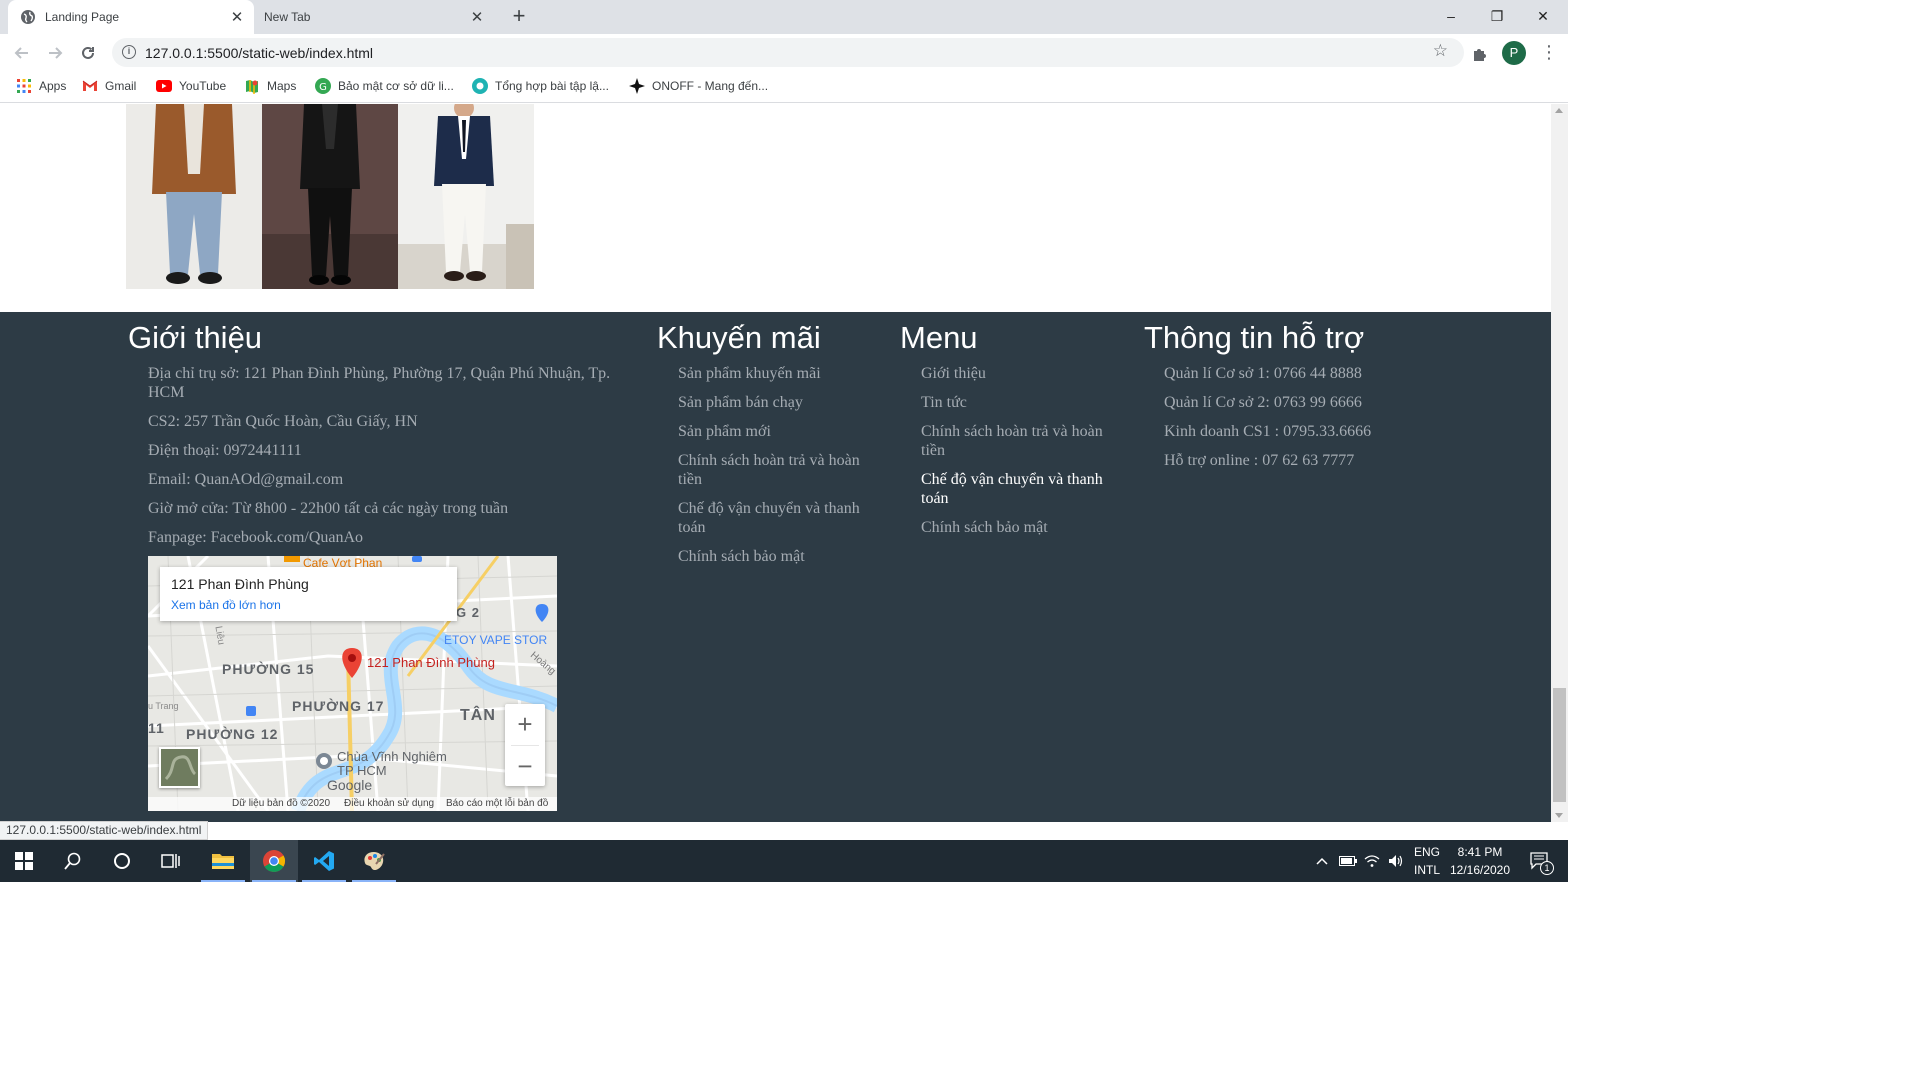 This screenshot has height=1080, width=1920. Describe the element at coordinates (1451, 16) in the screenshot. I see `minimize-button: –` at that location.